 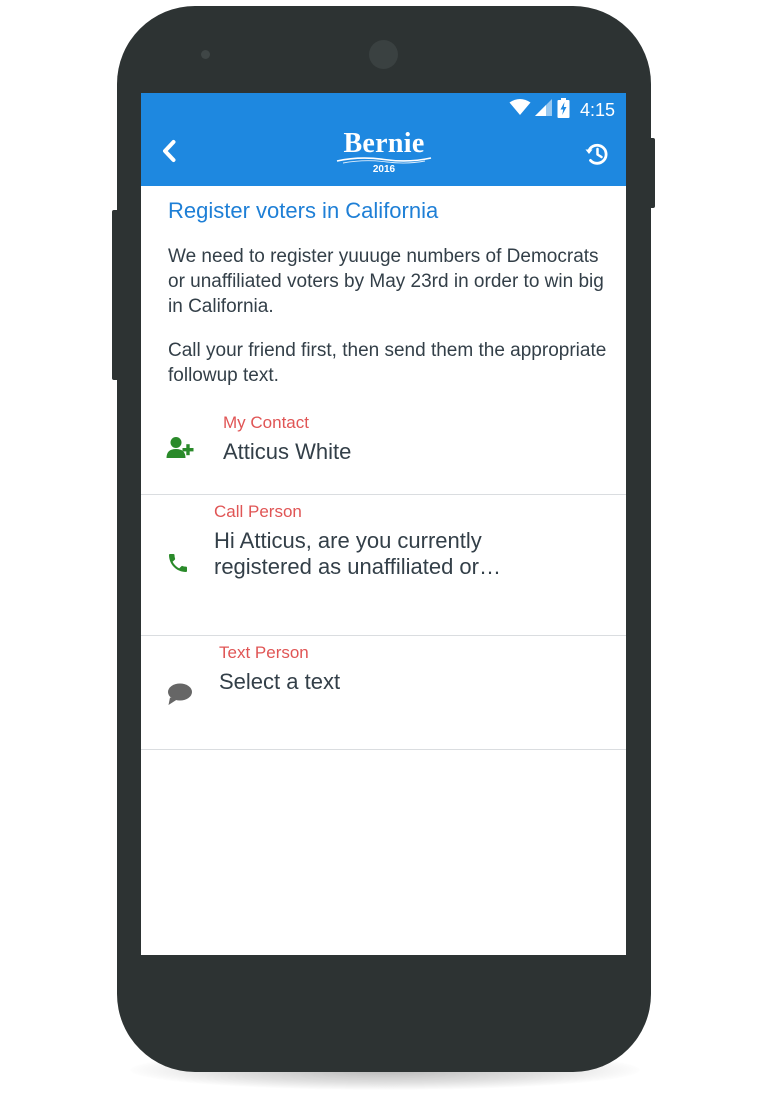 What do you see at coordinates (383, 693) in the screenshot?
I see `text-person-row: Text Person Select a text` at bounding box center [383, 693].